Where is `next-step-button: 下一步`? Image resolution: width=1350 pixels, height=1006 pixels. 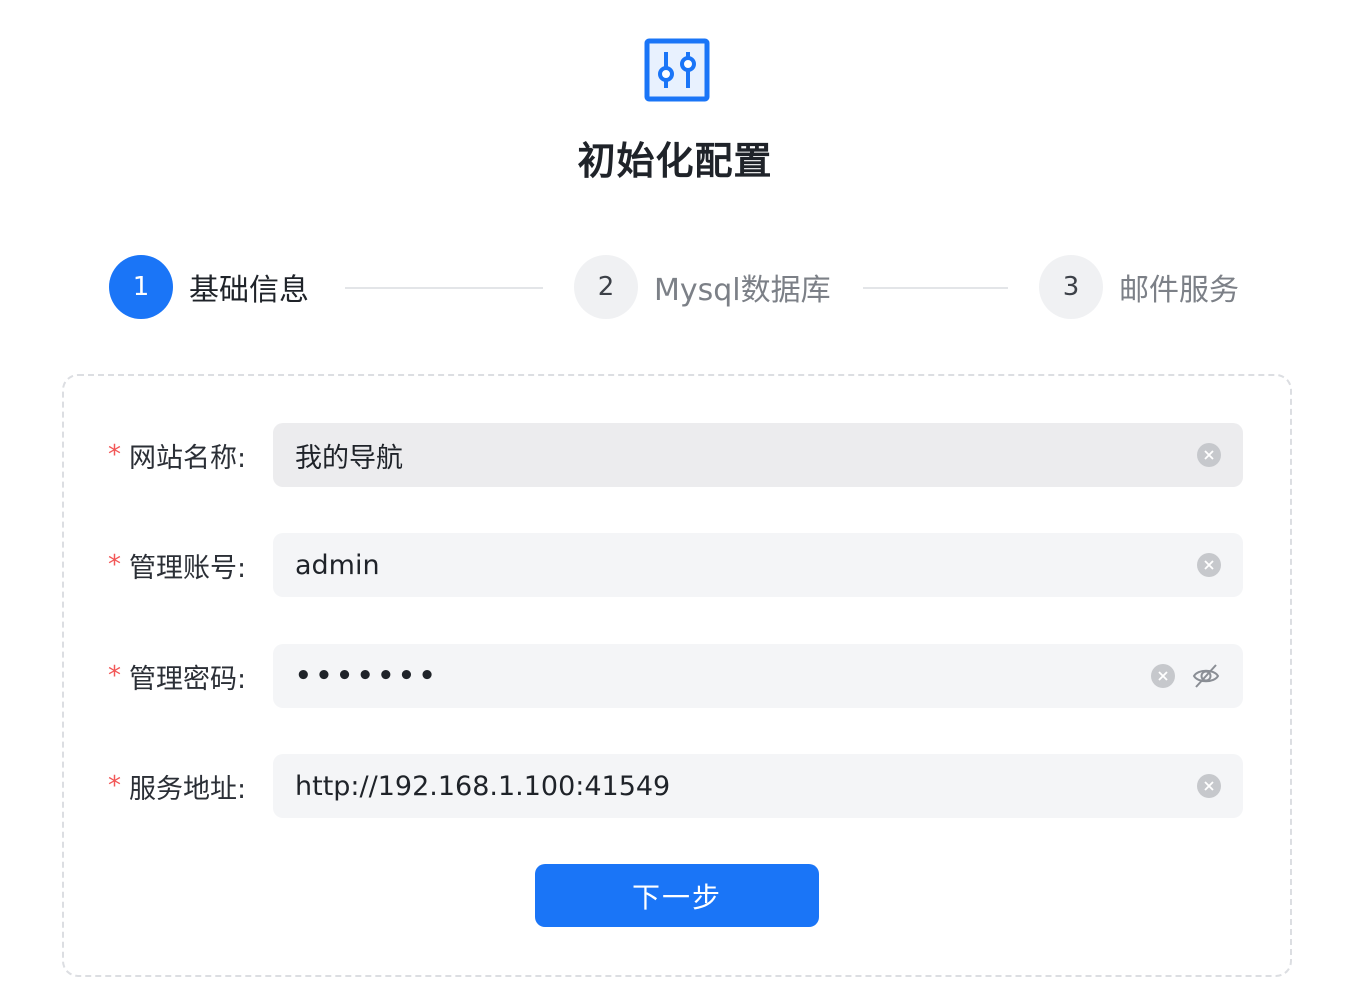
next-step-button: 下一步 is located at coordinates (677, 895).